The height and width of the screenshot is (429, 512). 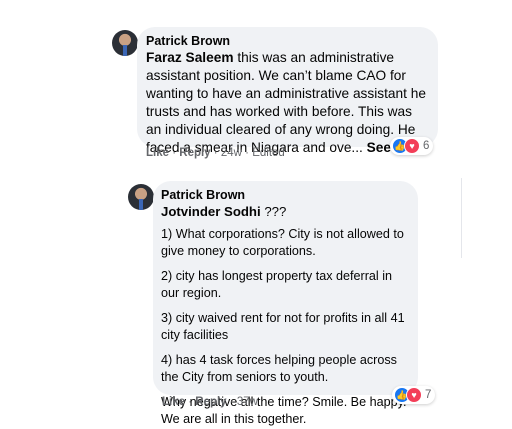 I want to click on reactions-summary: 👍 ♥ 6, so click(x=412, y=146).